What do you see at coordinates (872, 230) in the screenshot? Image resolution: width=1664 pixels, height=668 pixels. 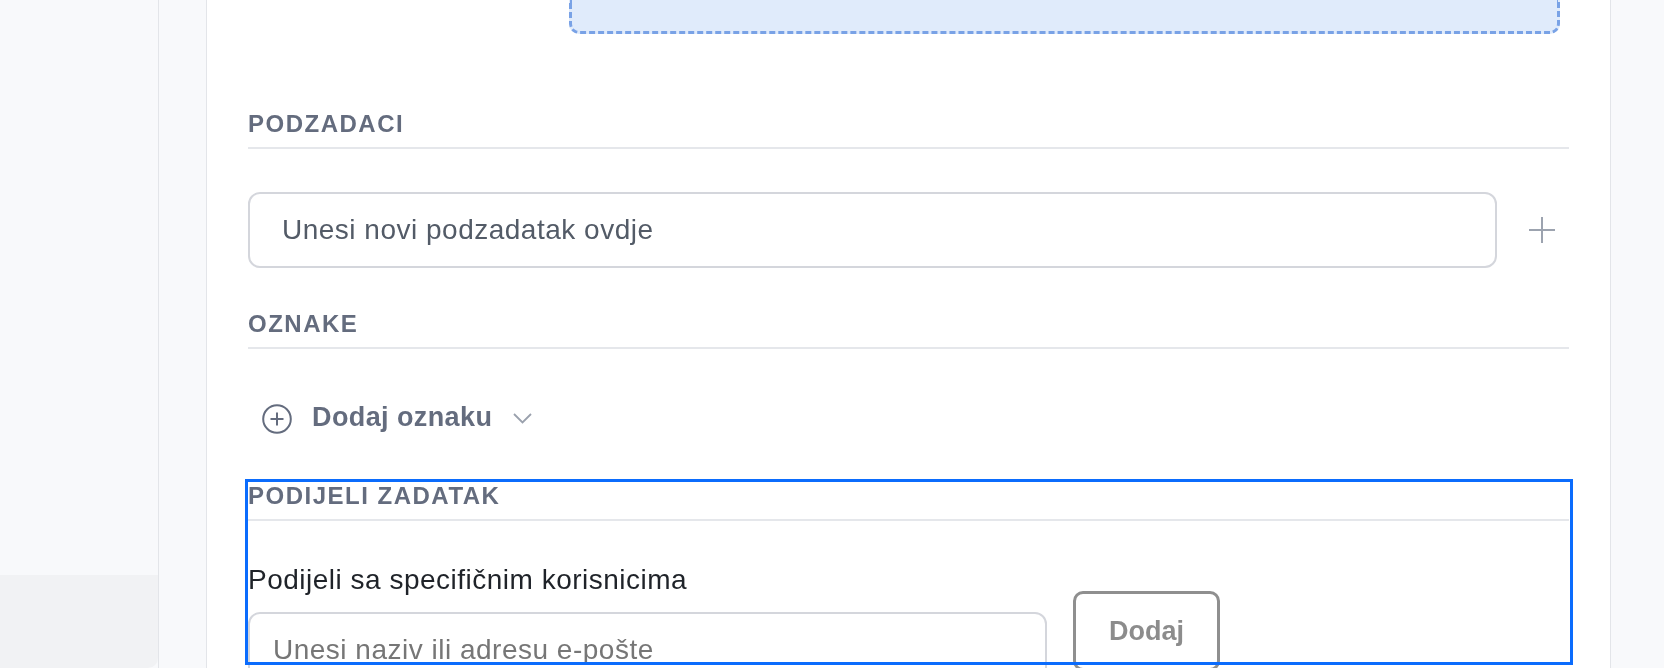 I see `subtask-input: Unesi novi podzadatak ovdje` at bounding box center [872, 230].